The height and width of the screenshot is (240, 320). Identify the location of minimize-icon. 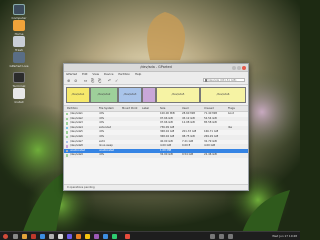
(234, 67).